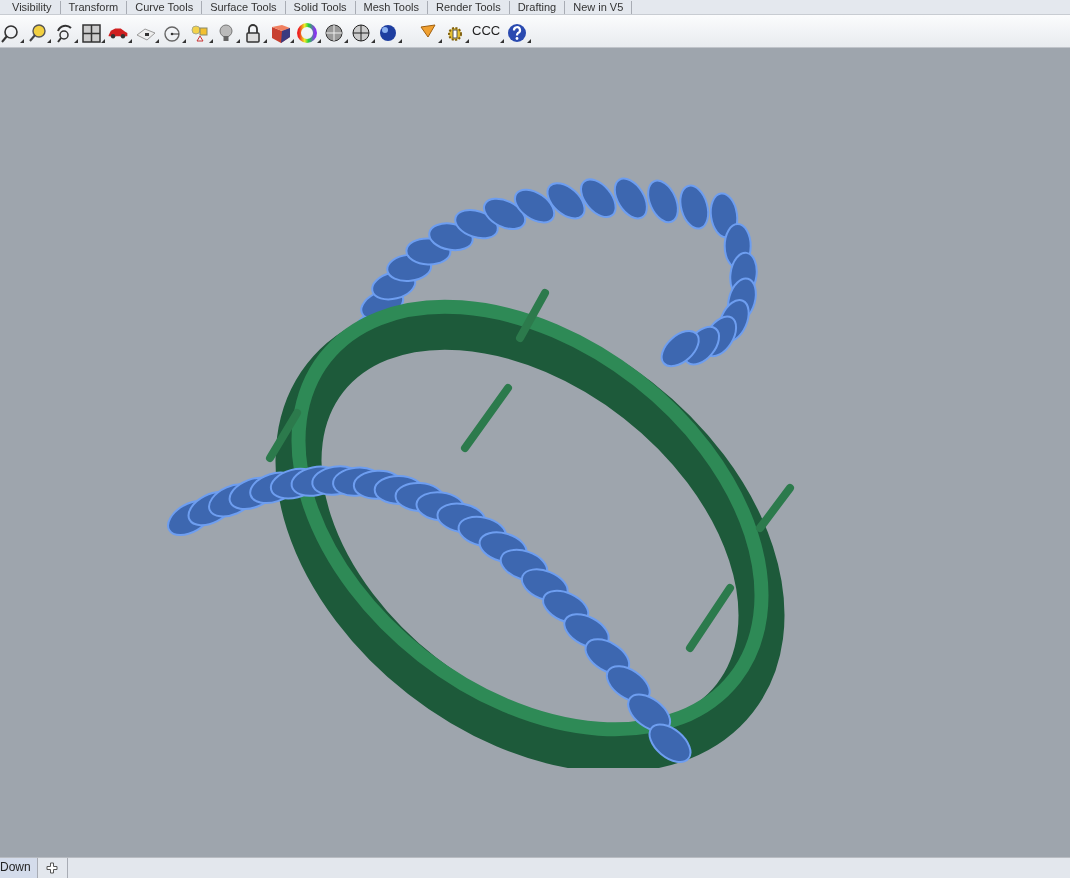  What do you see at coordinates (226, 33) in the screenshot?
I see `bulb-icon` at bounding box center [226, 33].